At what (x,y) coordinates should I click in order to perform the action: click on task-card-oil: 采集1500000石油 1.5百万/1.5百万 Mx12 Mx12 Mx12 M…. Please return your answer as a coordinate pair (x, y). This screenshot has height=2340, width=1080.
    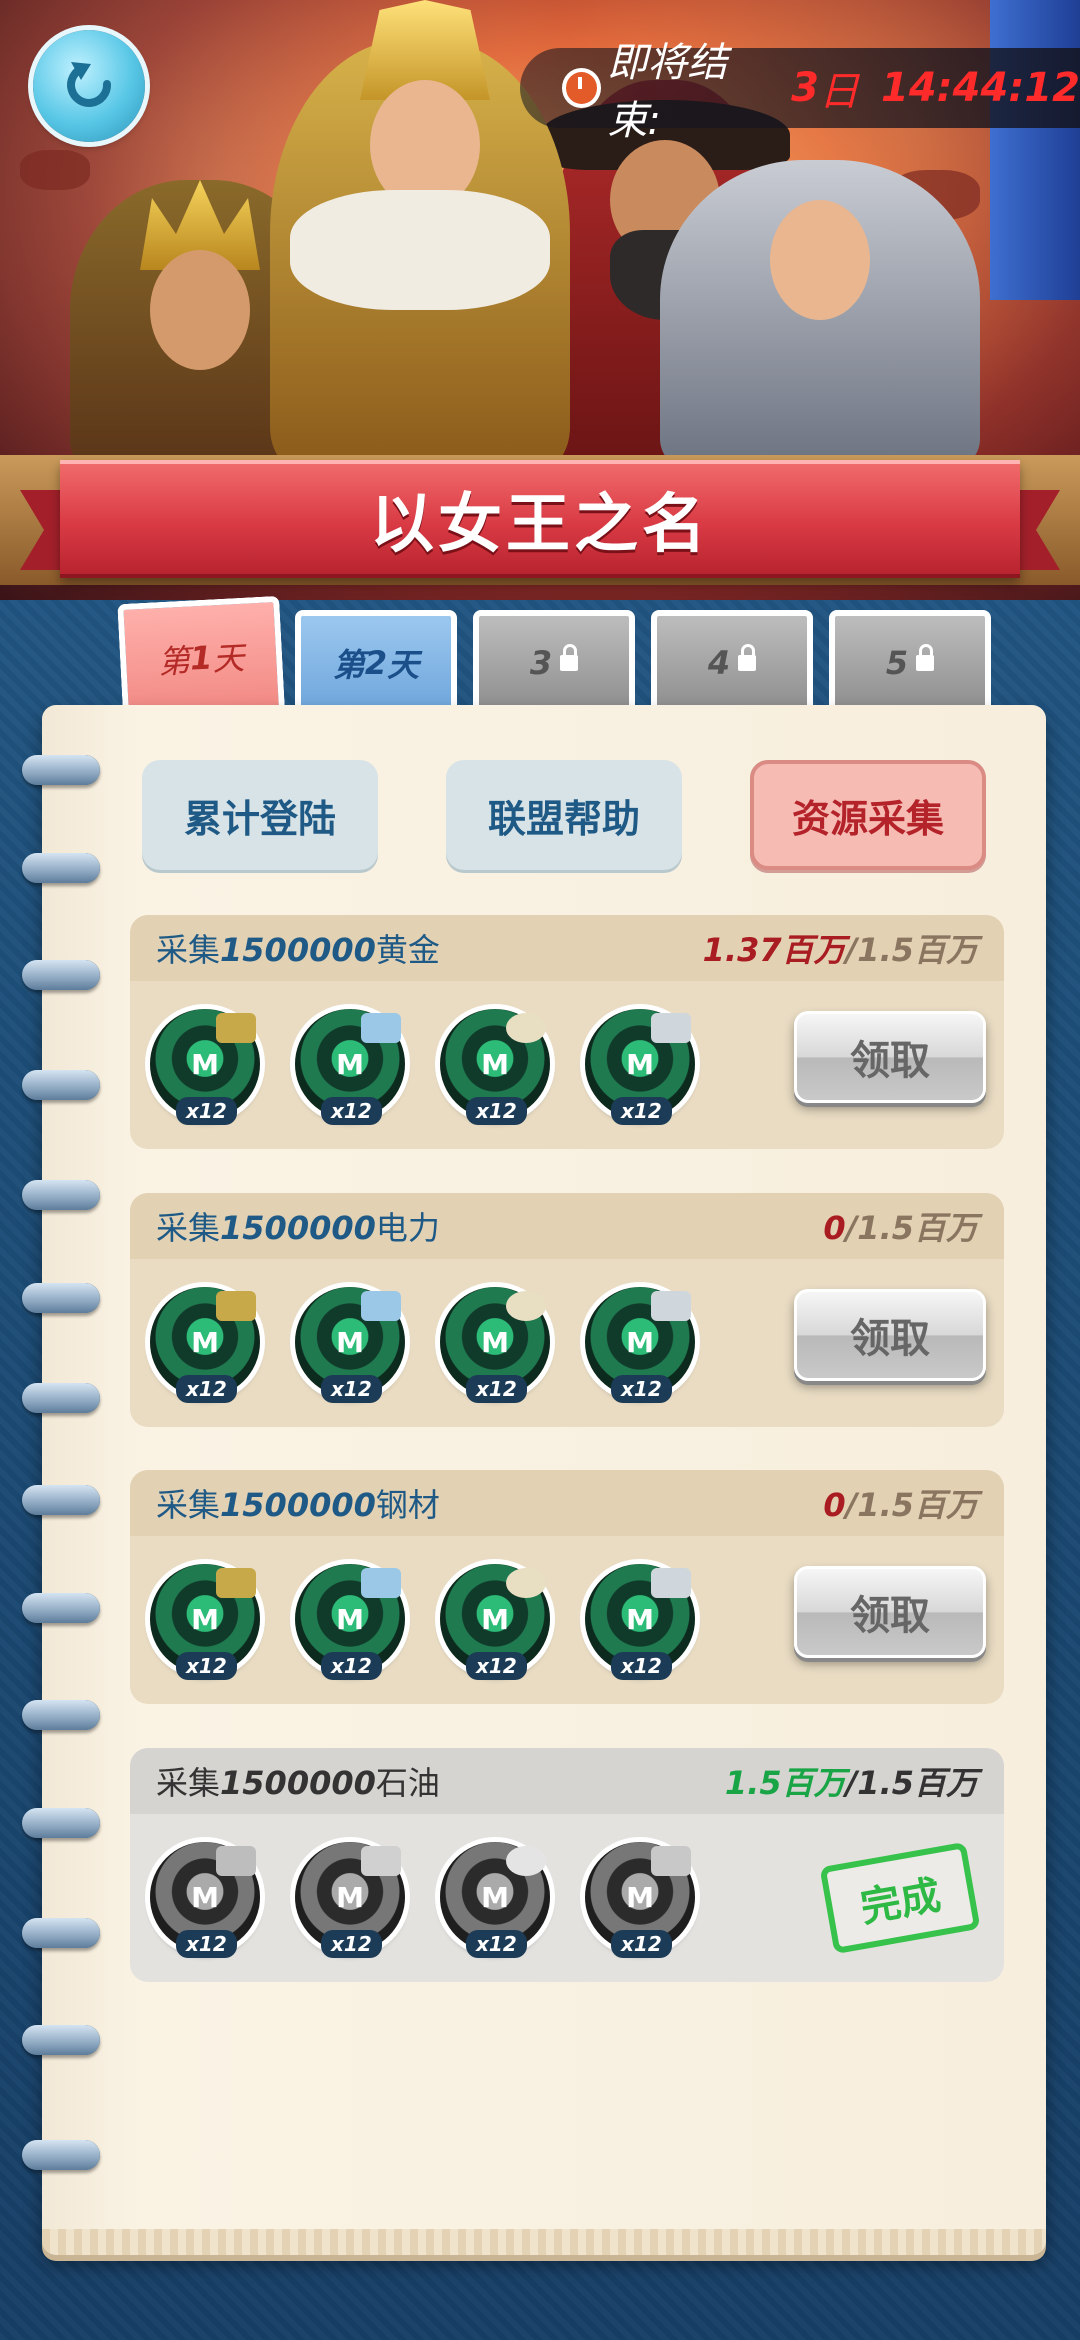
    Looking at the image, I should click on (567, 1865).